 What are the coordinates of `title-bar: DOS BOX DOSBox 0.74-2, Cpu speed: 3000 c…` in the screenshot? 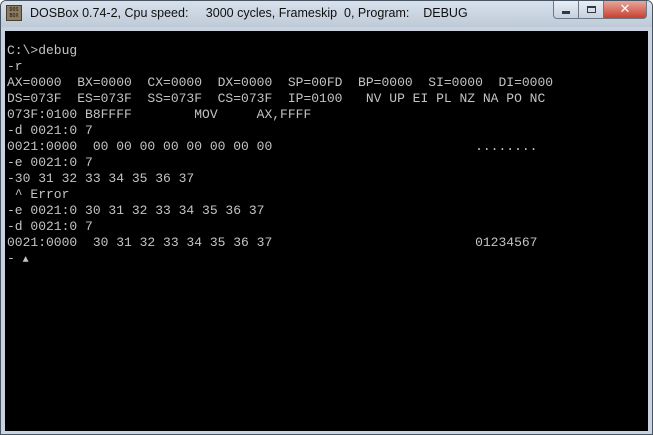 It's located at (326, 14).